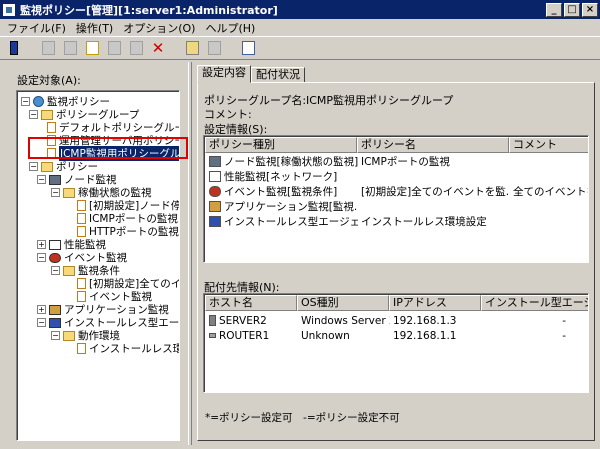  Describe the element at coordinates (190, 253) in the screenshot. I see `pane-splitter` at that location.